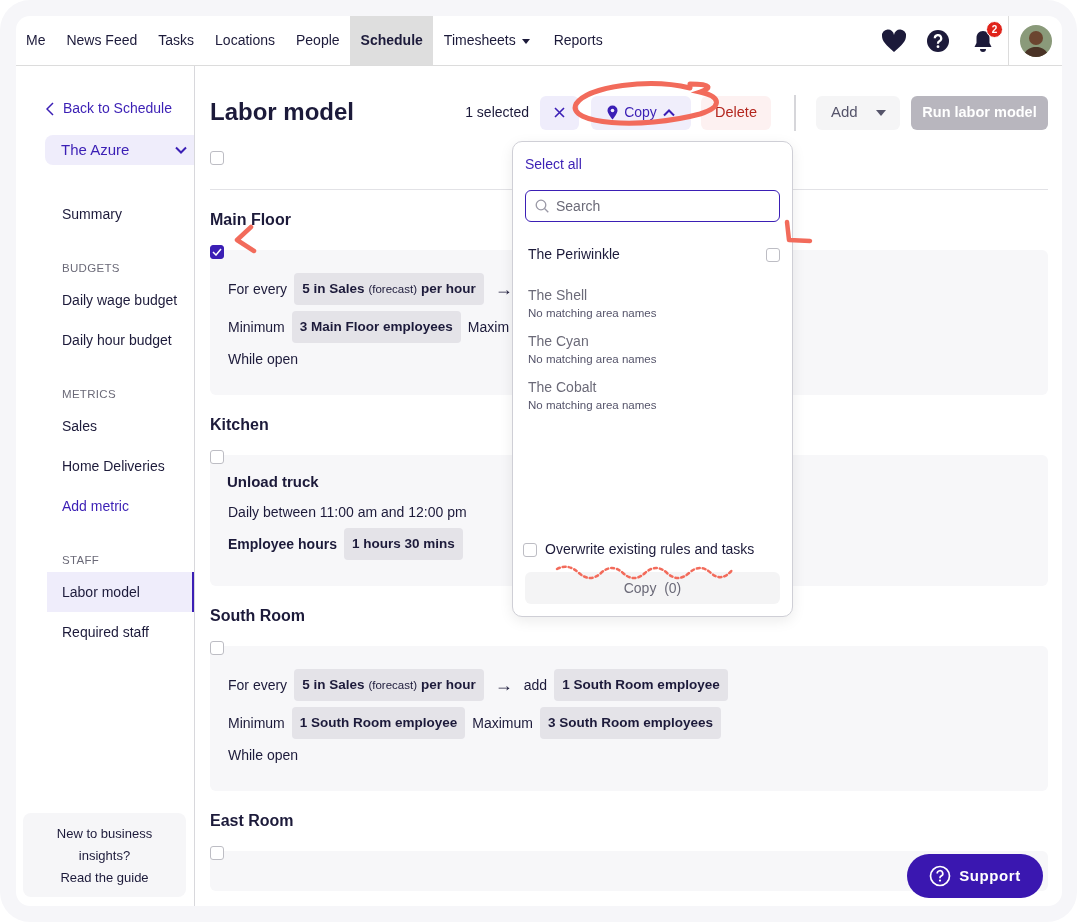 The image size is (1077, 922). I want to click on sidebar-item: Sales, so click(120, 426).